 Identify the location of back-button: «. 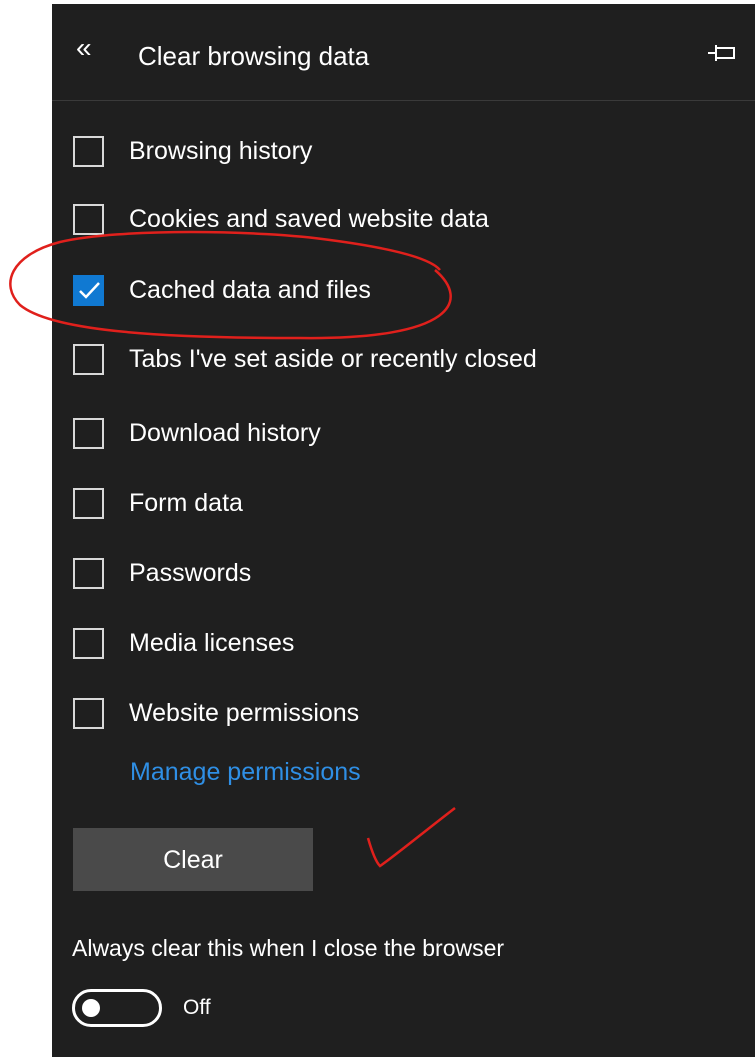
(91, 49).